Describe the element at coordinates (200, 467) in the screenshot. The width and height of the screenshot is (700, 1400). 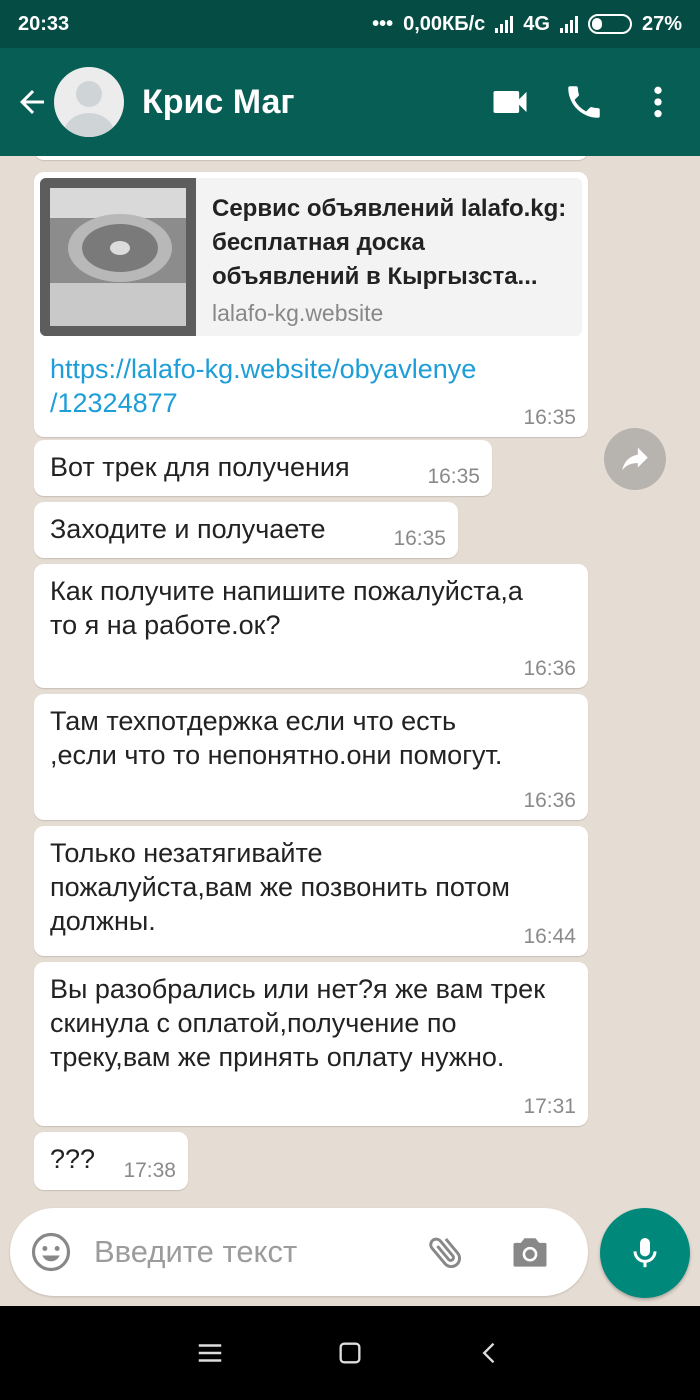
I see `message-text: Вот трек для получения` at that location.